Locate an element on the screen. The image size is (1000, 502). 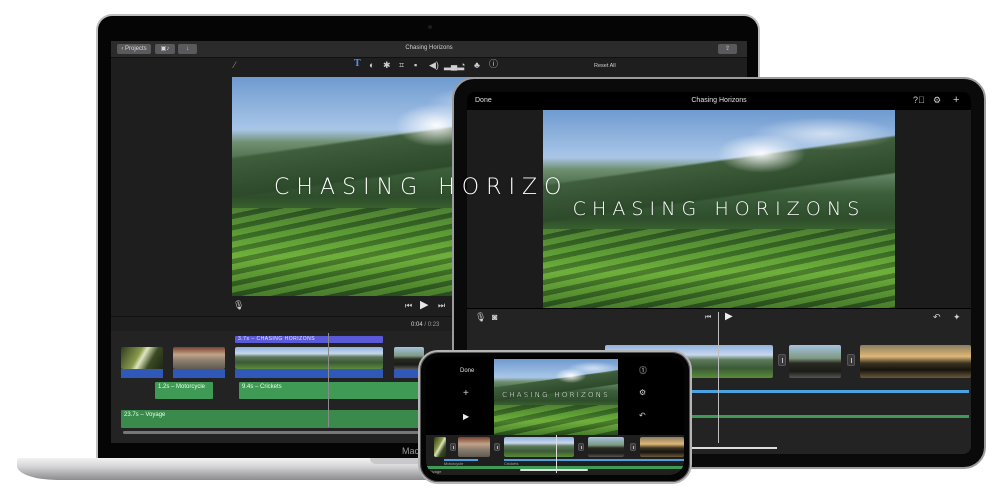
timecode-current: 0:04 is located at coordinates (417, 325).